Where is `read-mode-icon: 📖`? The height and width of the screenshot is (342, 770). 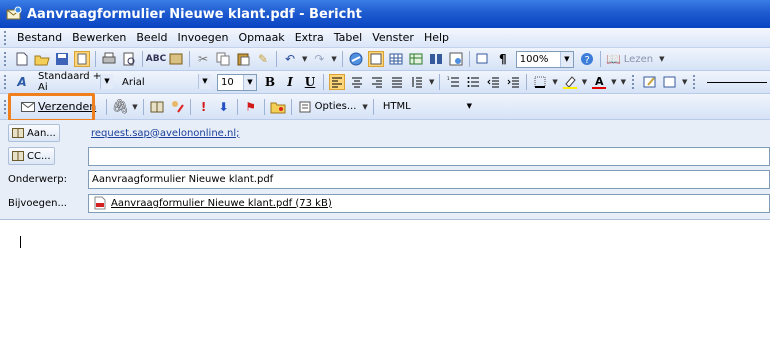 read-mode-icon: 📖 is located at coordinates (614, 59).